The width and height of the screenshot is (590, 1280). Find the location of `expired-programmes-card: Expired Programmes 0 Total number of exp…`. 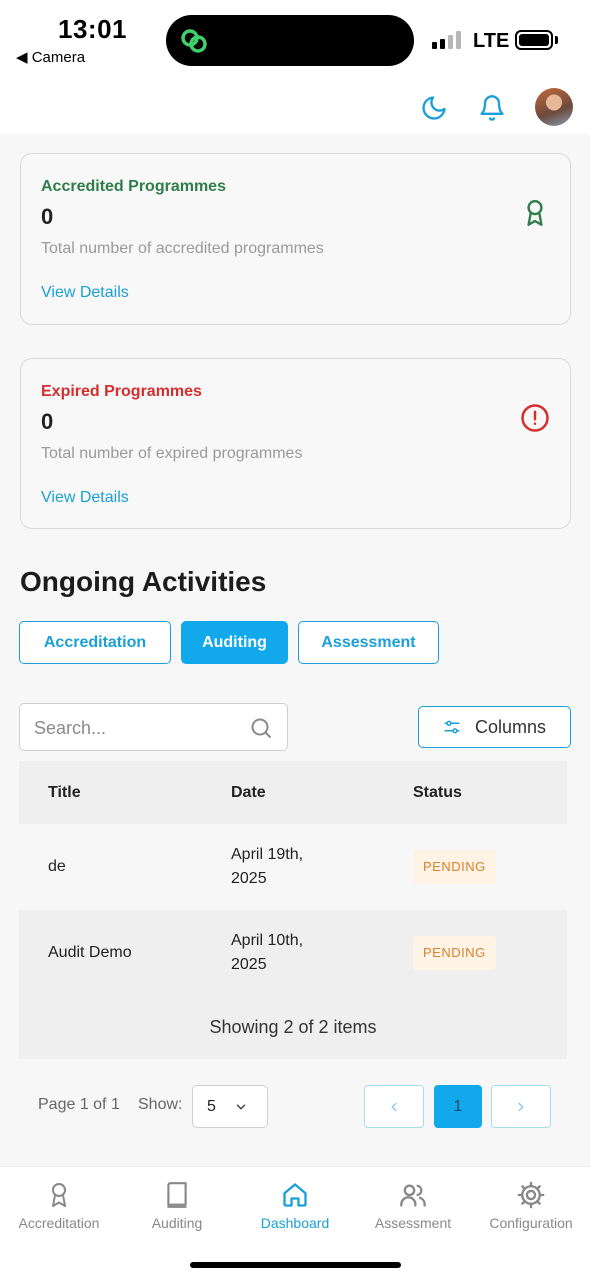

expired-programmes-card: Expired Programmes 0 Total number of exp… is located at coordinates (295, 443).